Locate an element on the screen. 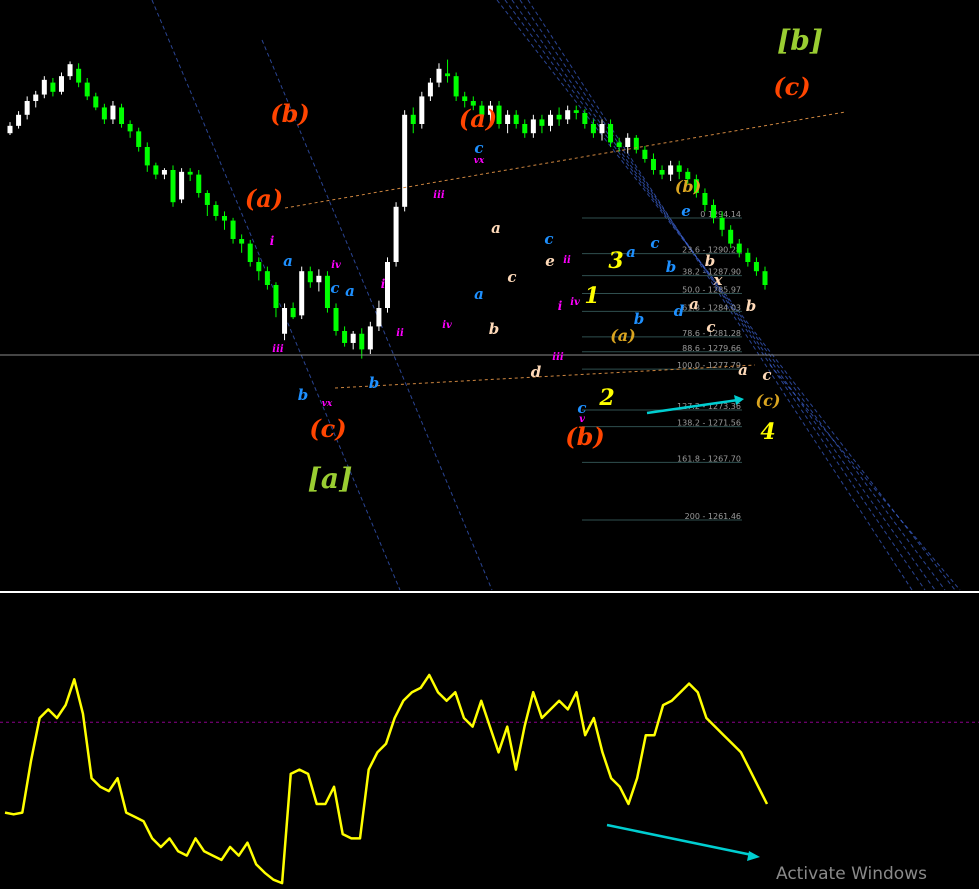 This screenshot has width=979, height=889. fib-level-label: 138.2 - 1271.56 is located at coordinates (709, 423).